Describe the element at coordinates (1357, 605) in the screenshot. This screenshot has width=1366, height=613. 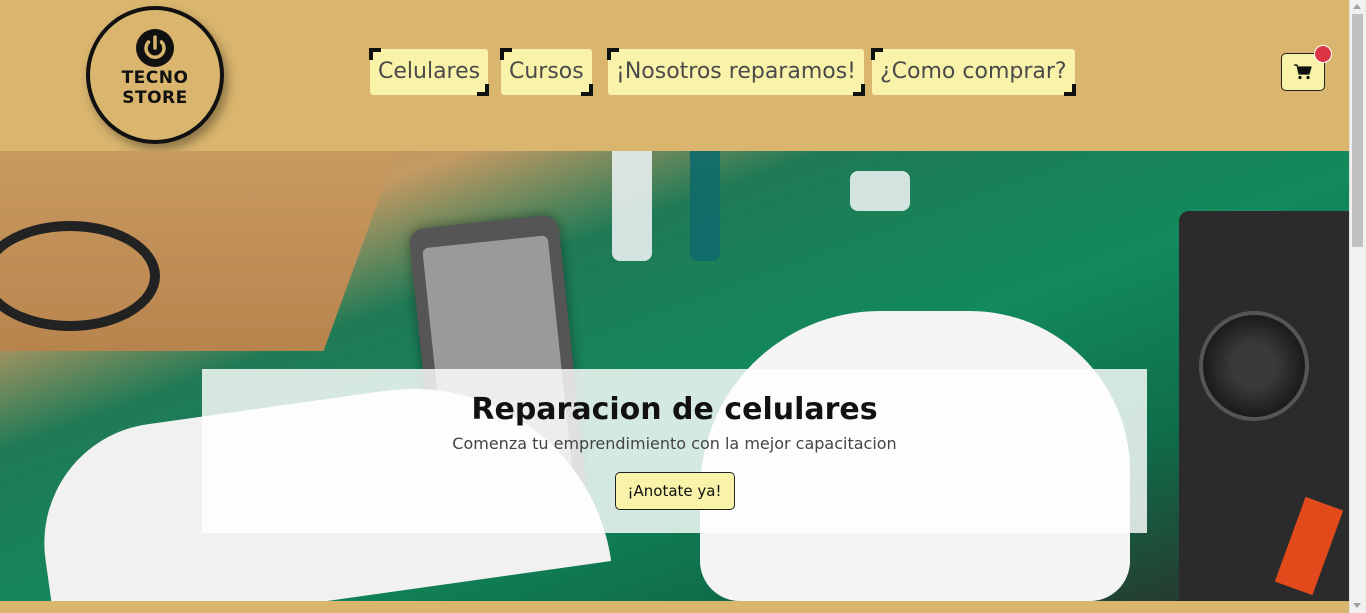
I see `scroll-down-arrow-icon` at that location.